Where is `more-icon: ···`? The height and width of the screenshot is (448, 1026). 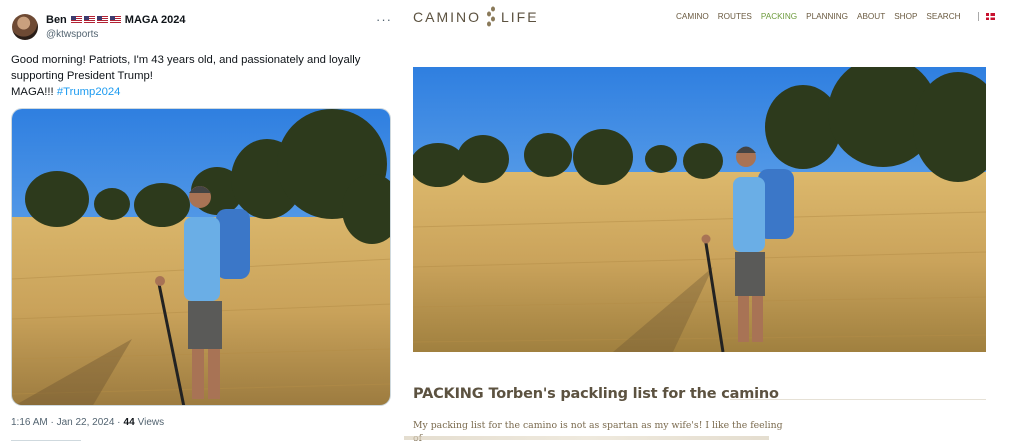 more-icon: ··· is located at coordinates (384, 19).